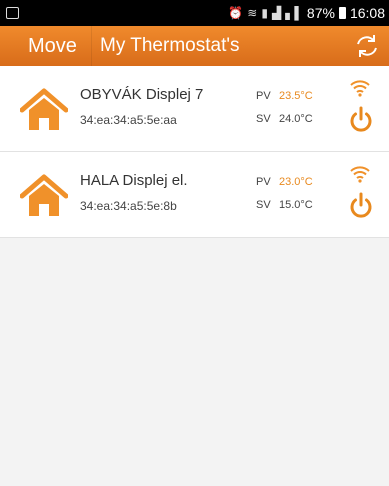  I want to click on notification-icon, so click(12, 13).